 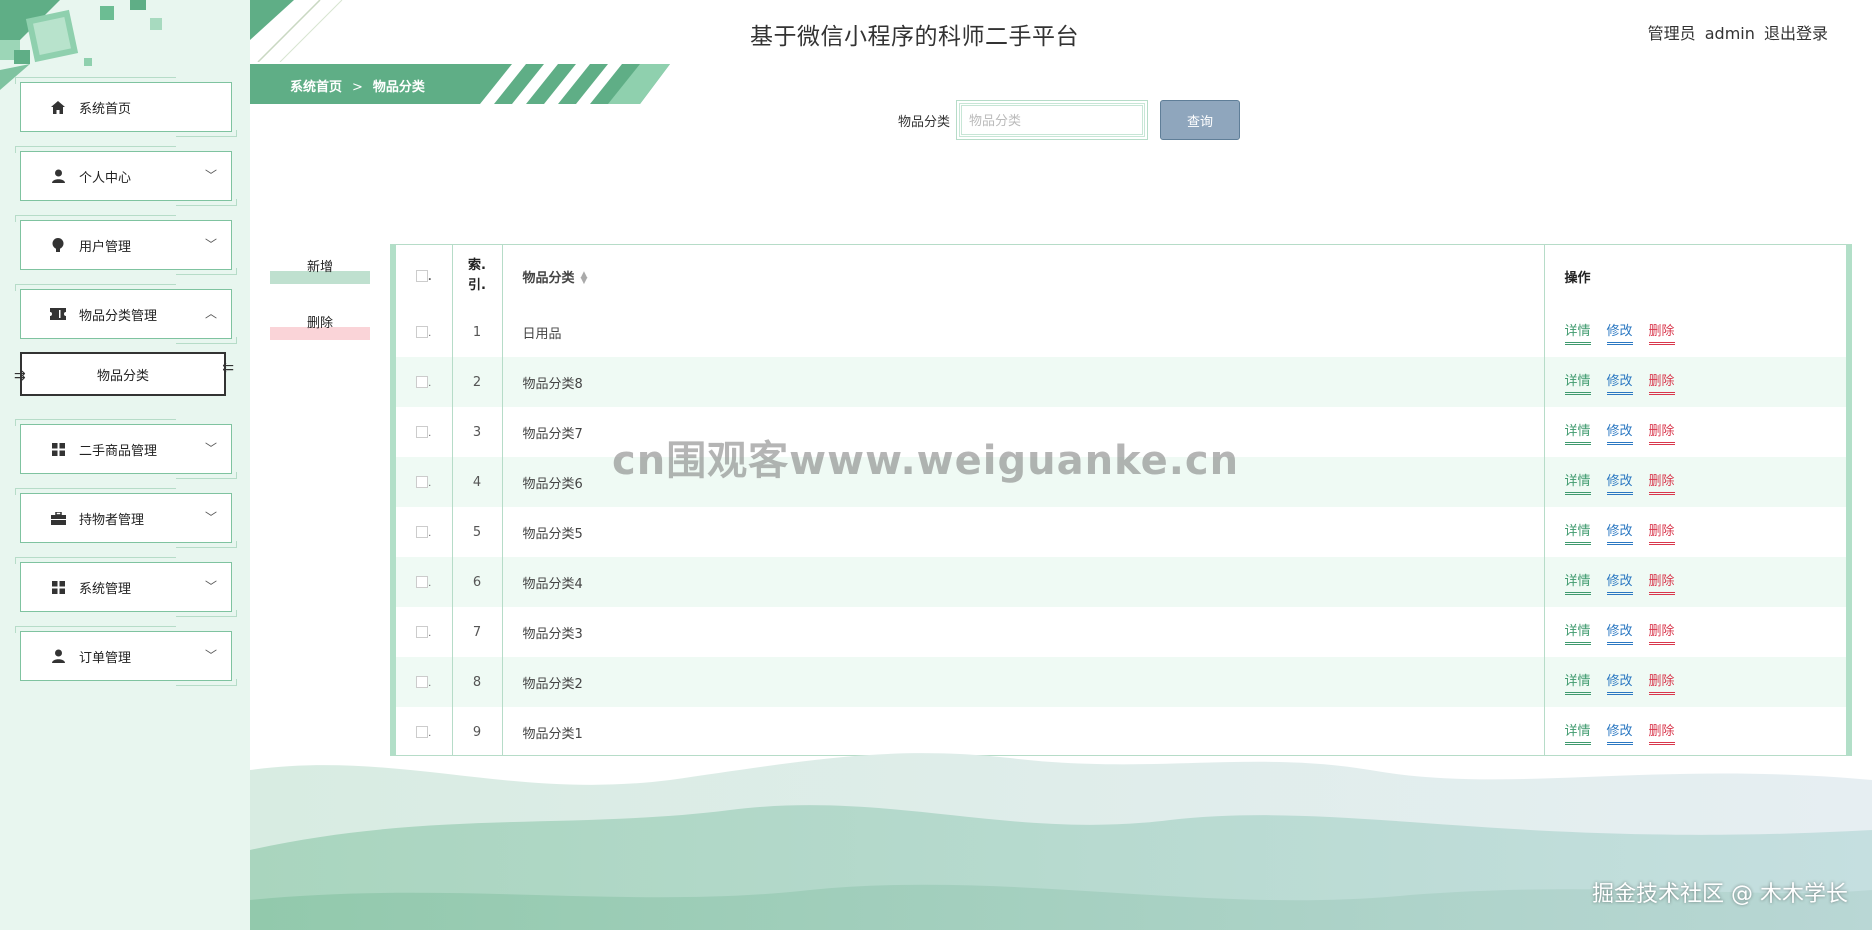 I want to click on row-category-name: 物品分类7, so click(x=1023, y=432).